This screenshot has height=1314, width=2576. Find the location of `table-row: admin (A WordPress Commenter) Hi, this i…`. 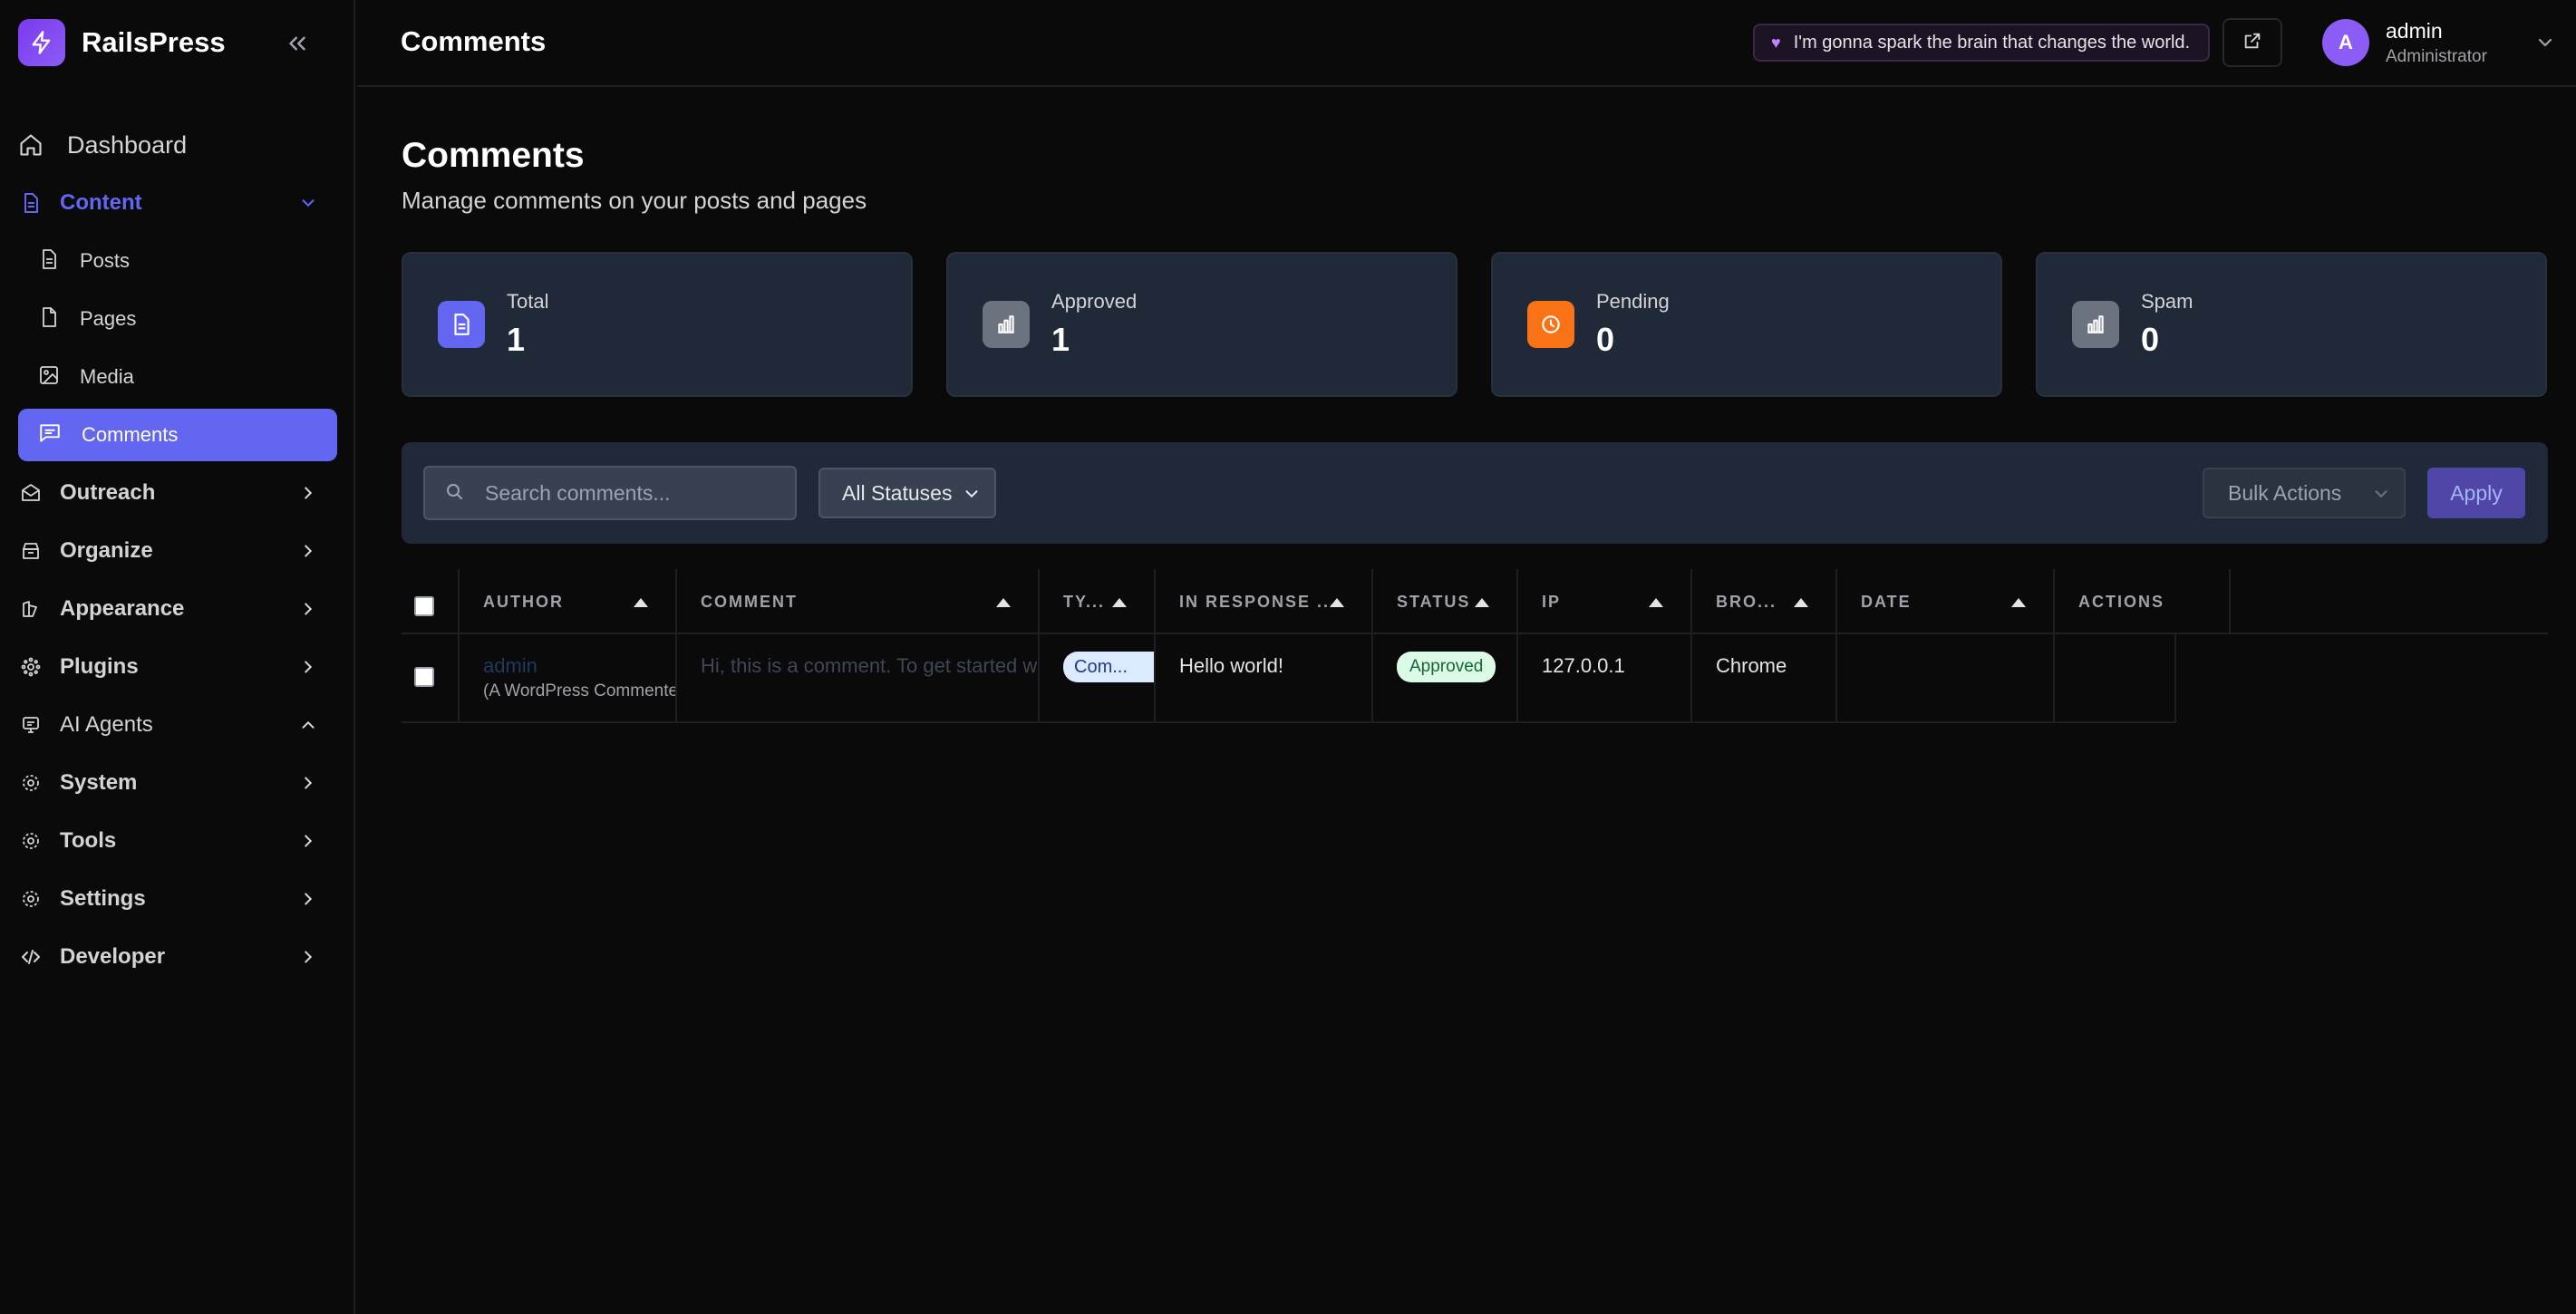

table-row: admin (A WordPress Commenter) Hi, this i… is located at coordinates (1289, 678).